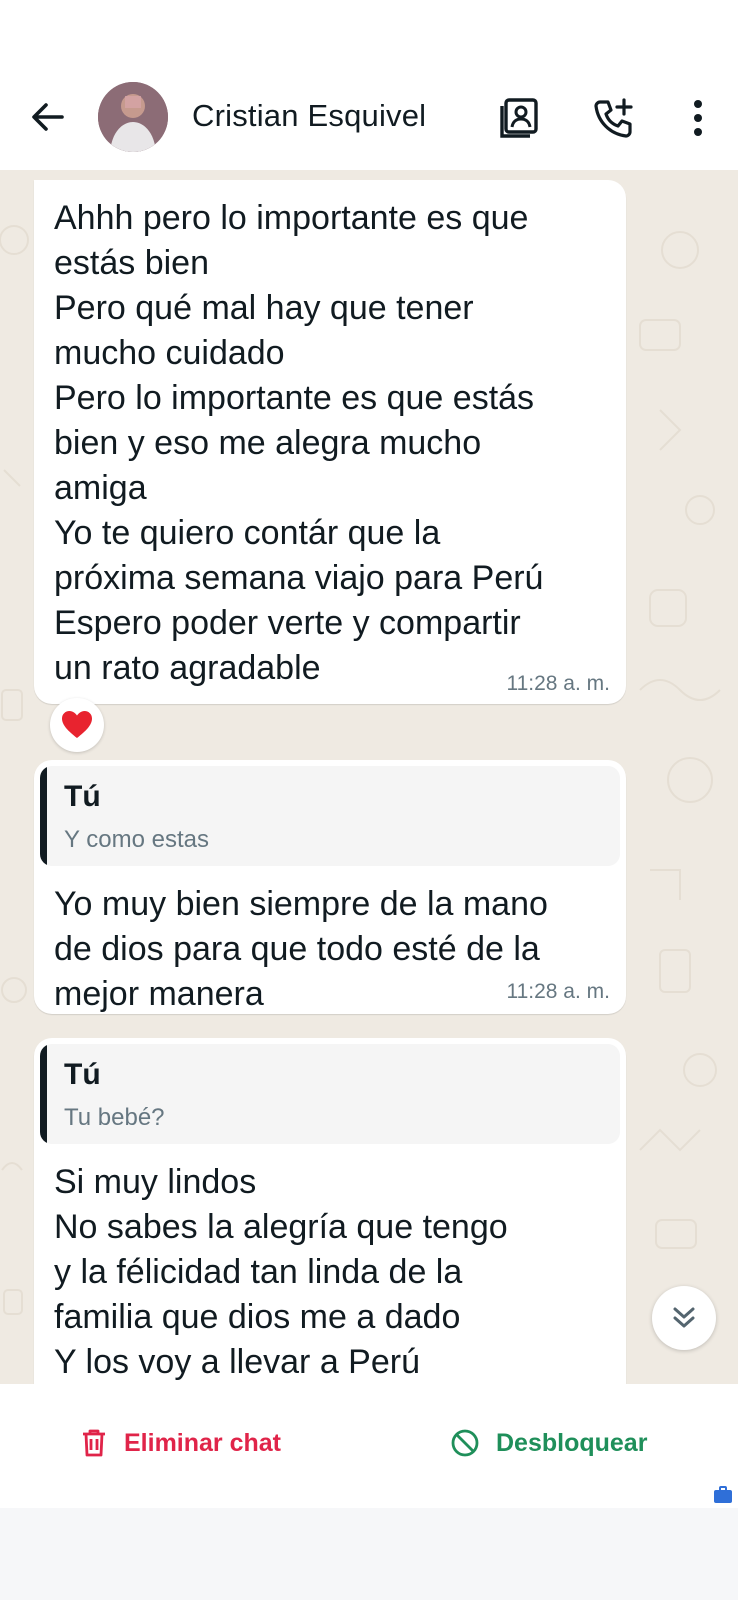 The image size is (738, 1600). I want to click on heart-icon, so click(77, 724).